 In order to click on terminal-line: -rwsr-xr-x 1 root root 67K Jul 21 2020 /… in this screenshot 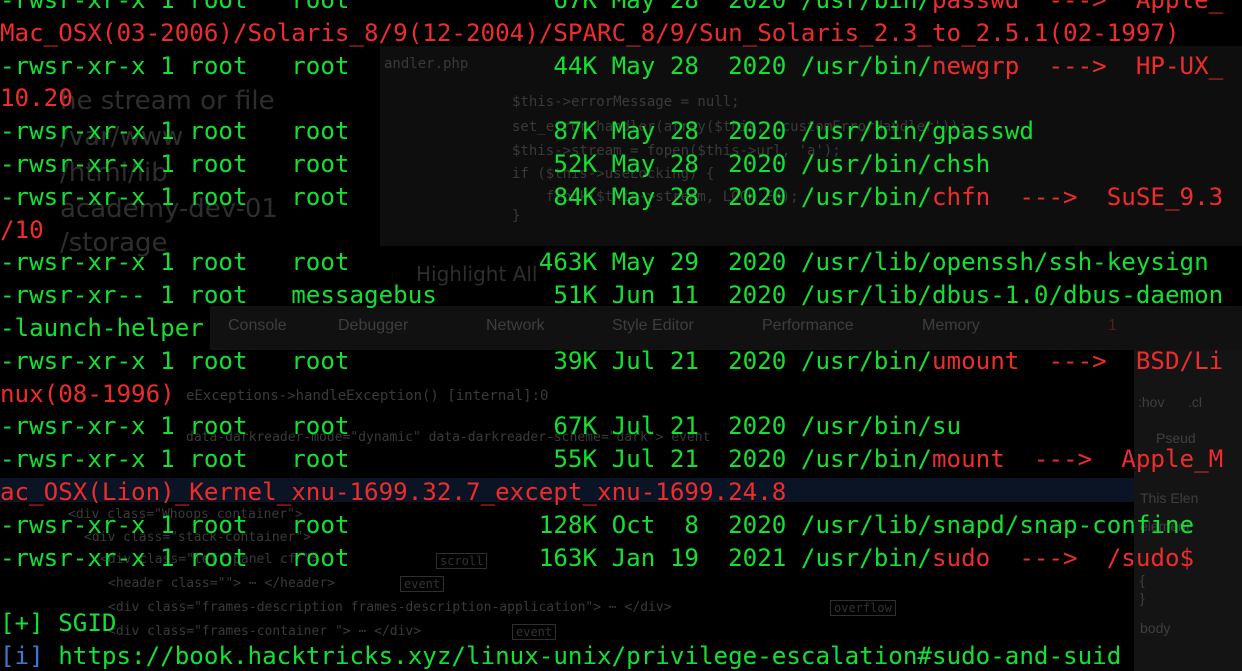, I will do `click(621, 426)`.